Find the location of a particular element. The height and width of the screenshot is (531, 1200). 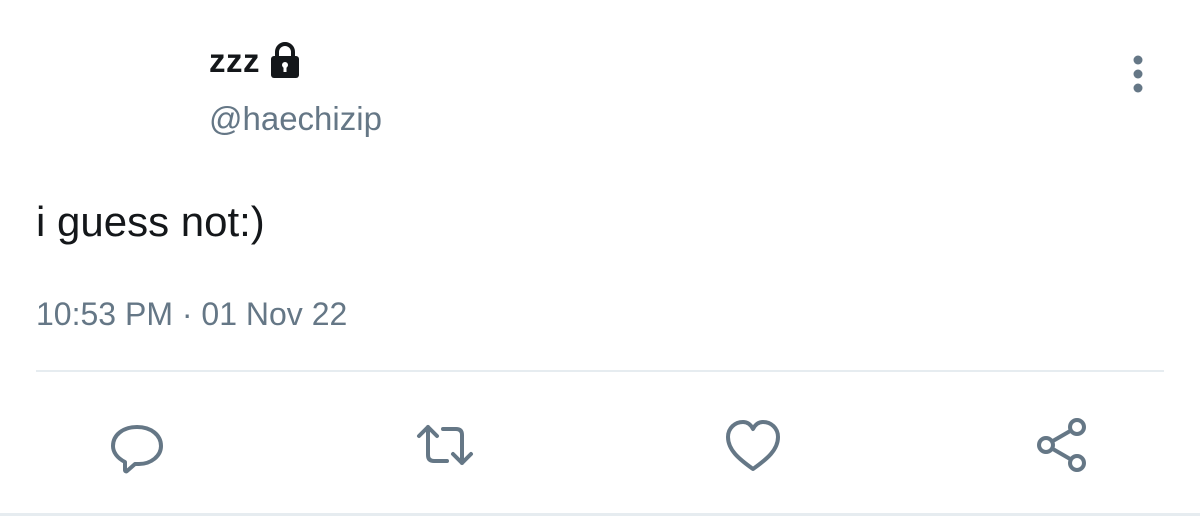

divider is located at coordinates (600, 371).